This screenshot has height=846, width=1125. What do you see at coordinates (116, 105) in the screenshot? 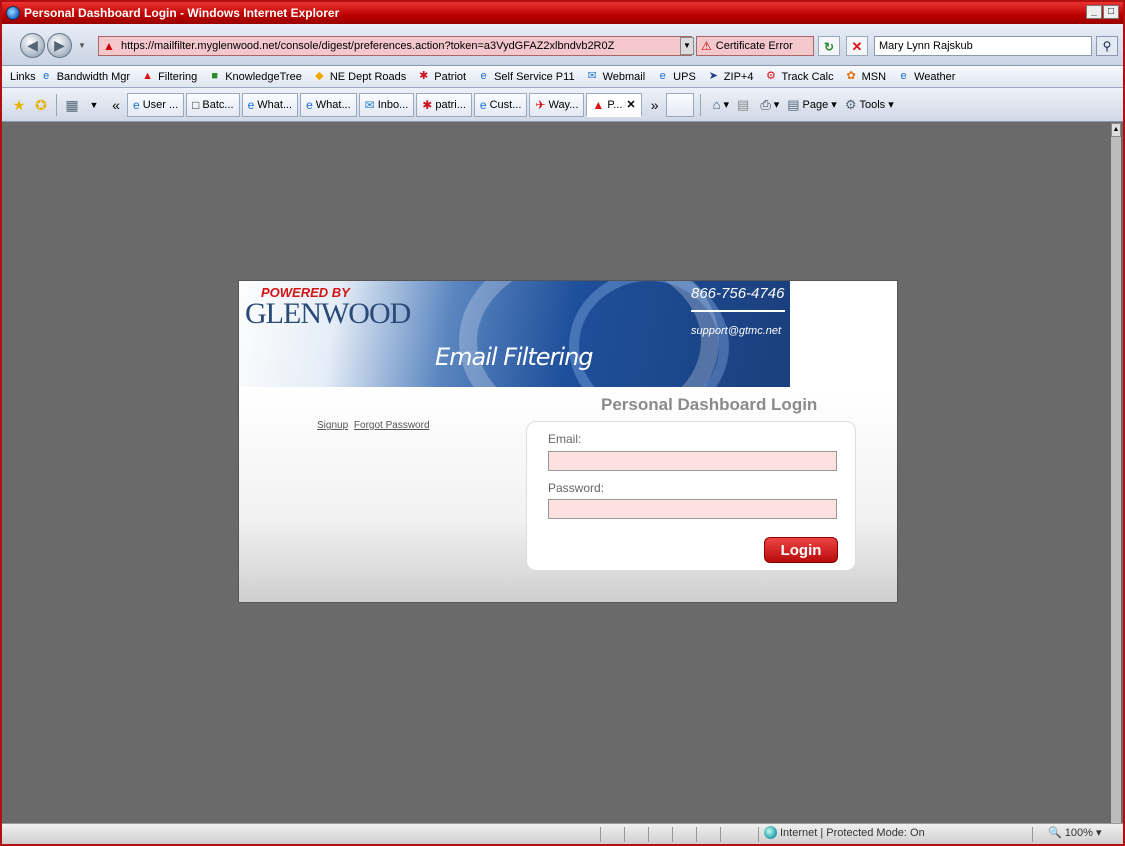
I see `scroll-tabs-left-icon: «` at bounding box center [116, 105].